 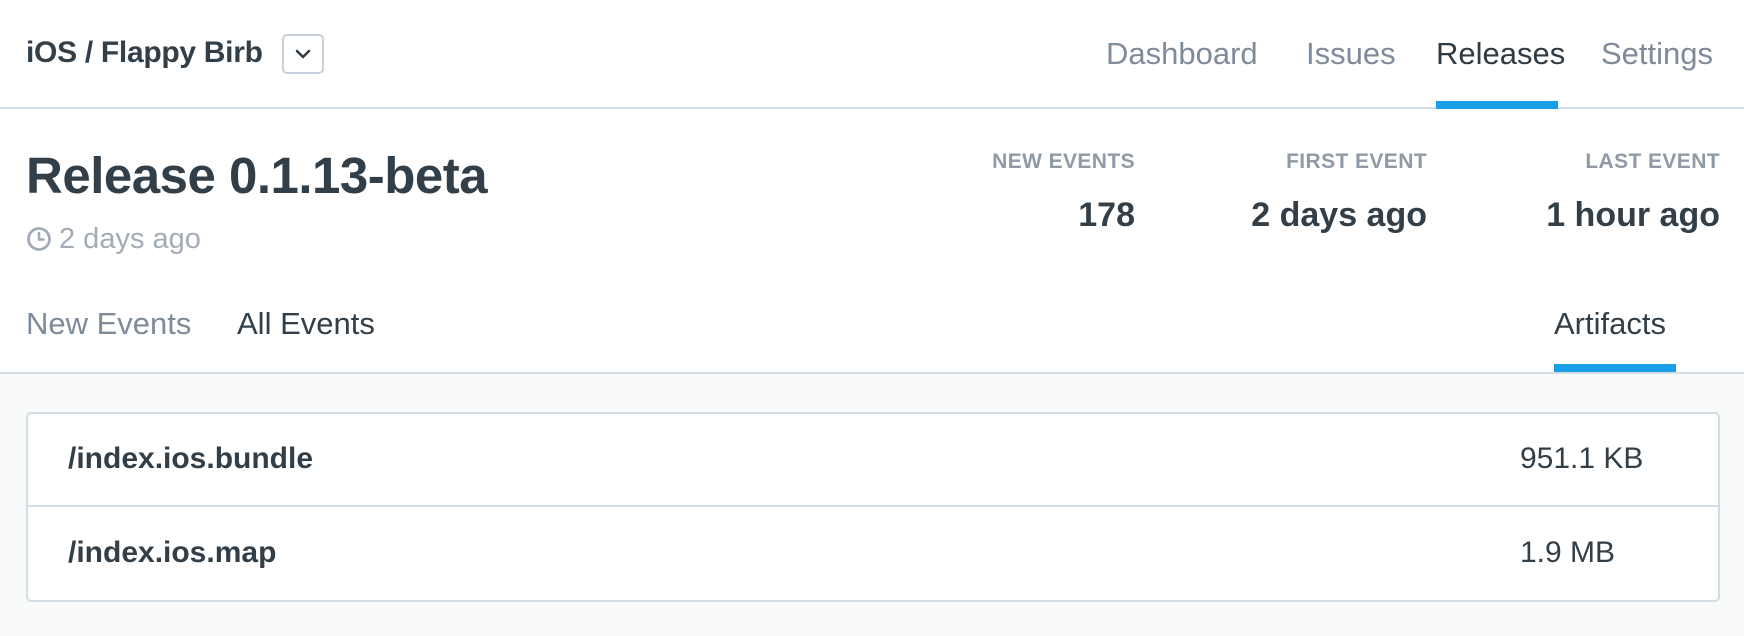 What do you see at coordinates (872, 335) in the screenshot?
I see `release-tabs: New Events All Events Artifacts` at bounding box center [872, 335].